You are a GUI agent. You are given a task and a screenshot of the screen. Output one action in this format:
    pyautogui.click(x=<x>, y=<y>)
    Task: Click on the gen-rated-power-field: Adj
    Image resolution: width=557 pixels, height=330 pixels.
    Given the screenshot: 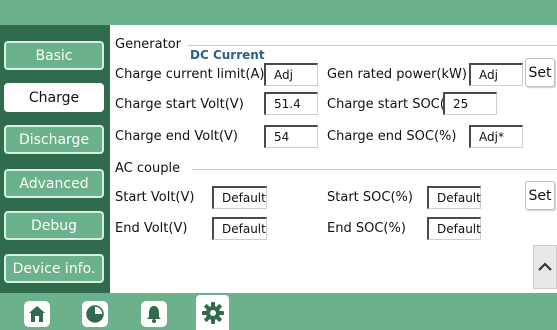 What is the action you would take?
    pyautogui.click(x=496, y=74)
    